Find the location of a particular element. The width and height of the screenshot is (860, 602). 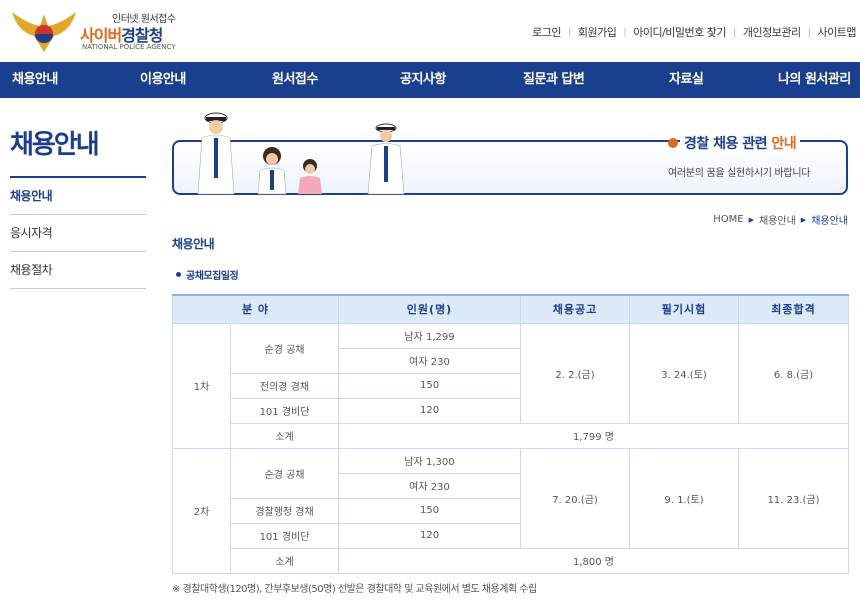

nav-qna: 질문과 답변 is located at coordinates (554, 80).